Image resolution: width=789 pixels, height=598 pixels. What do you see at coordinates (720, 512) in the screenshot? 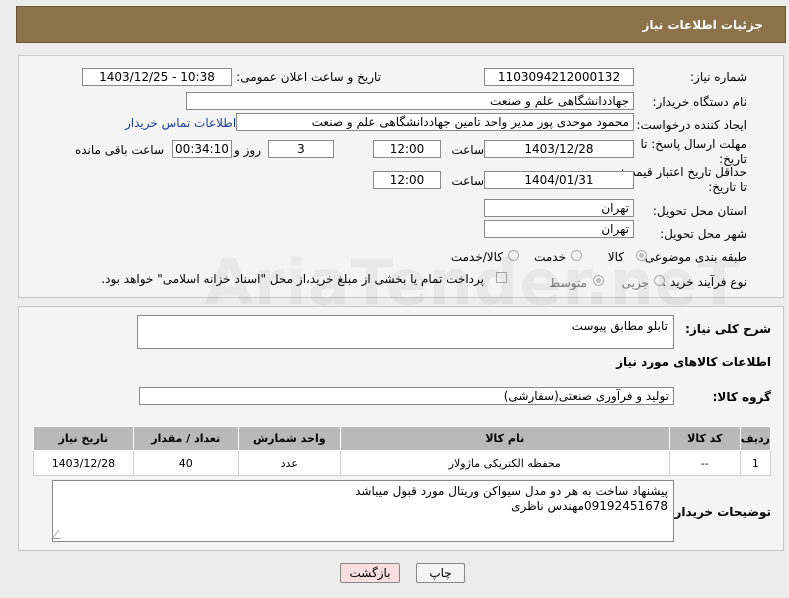
I see `buyer-notes-label: توضیحات خریدار:` at bounding box center [720, 512].